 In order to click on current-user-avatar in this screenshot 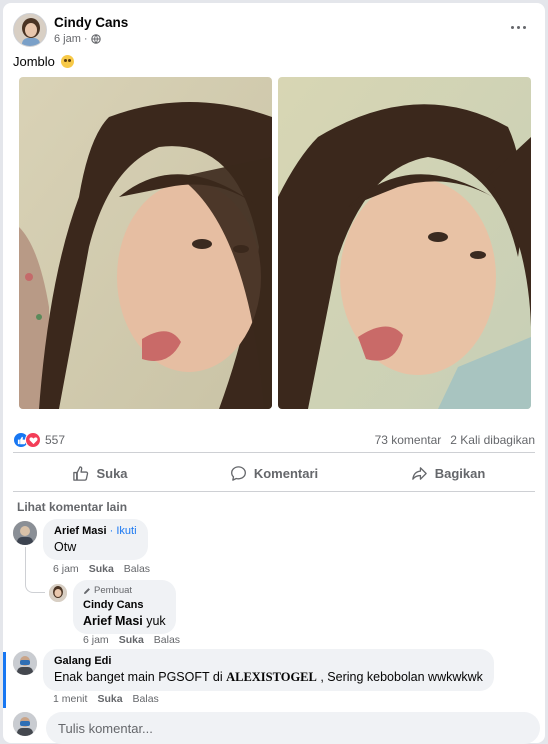, I will do `click(25, 724)`.